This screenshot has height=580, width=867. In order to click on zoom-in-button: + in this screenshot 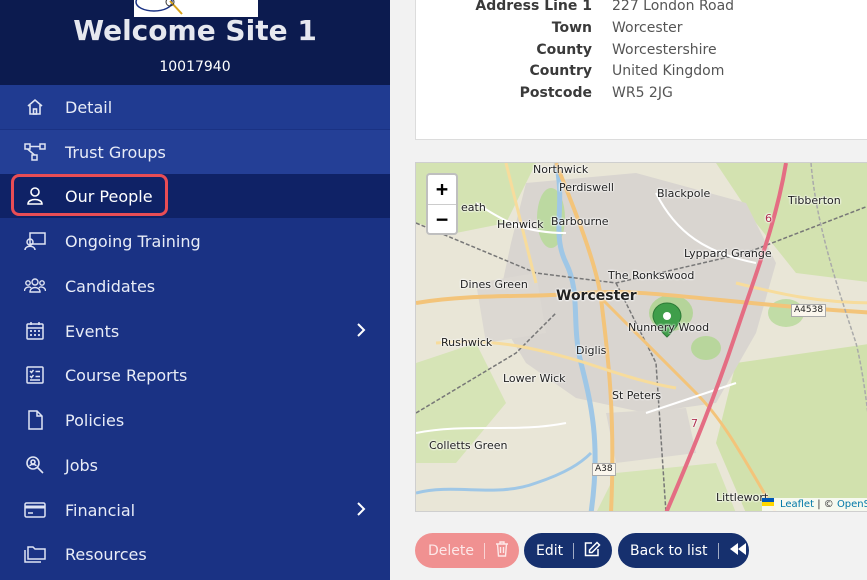, I will do `click(442, 190)`.